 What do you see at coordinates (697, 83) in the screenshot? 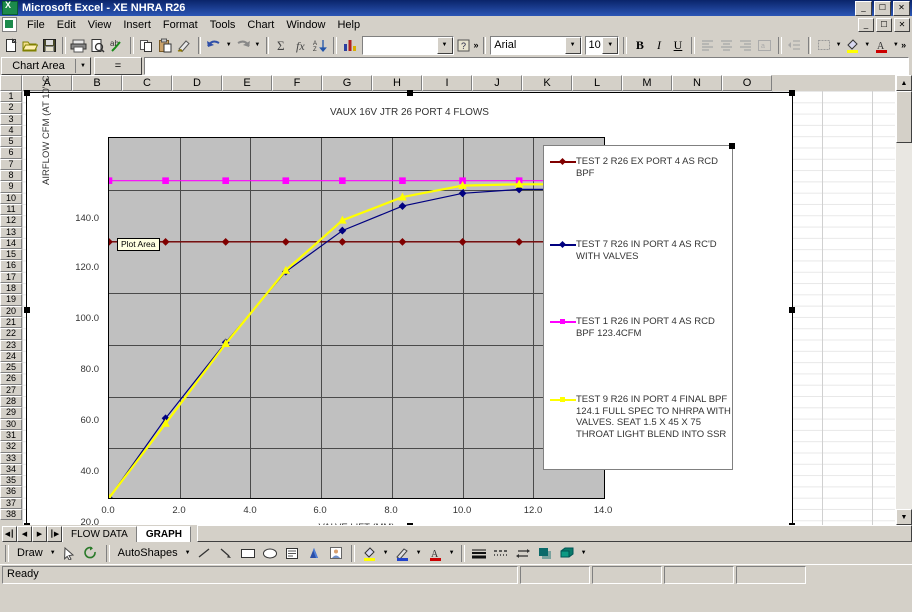
I see `column-header-n: N` at bounding box center [697, 83].